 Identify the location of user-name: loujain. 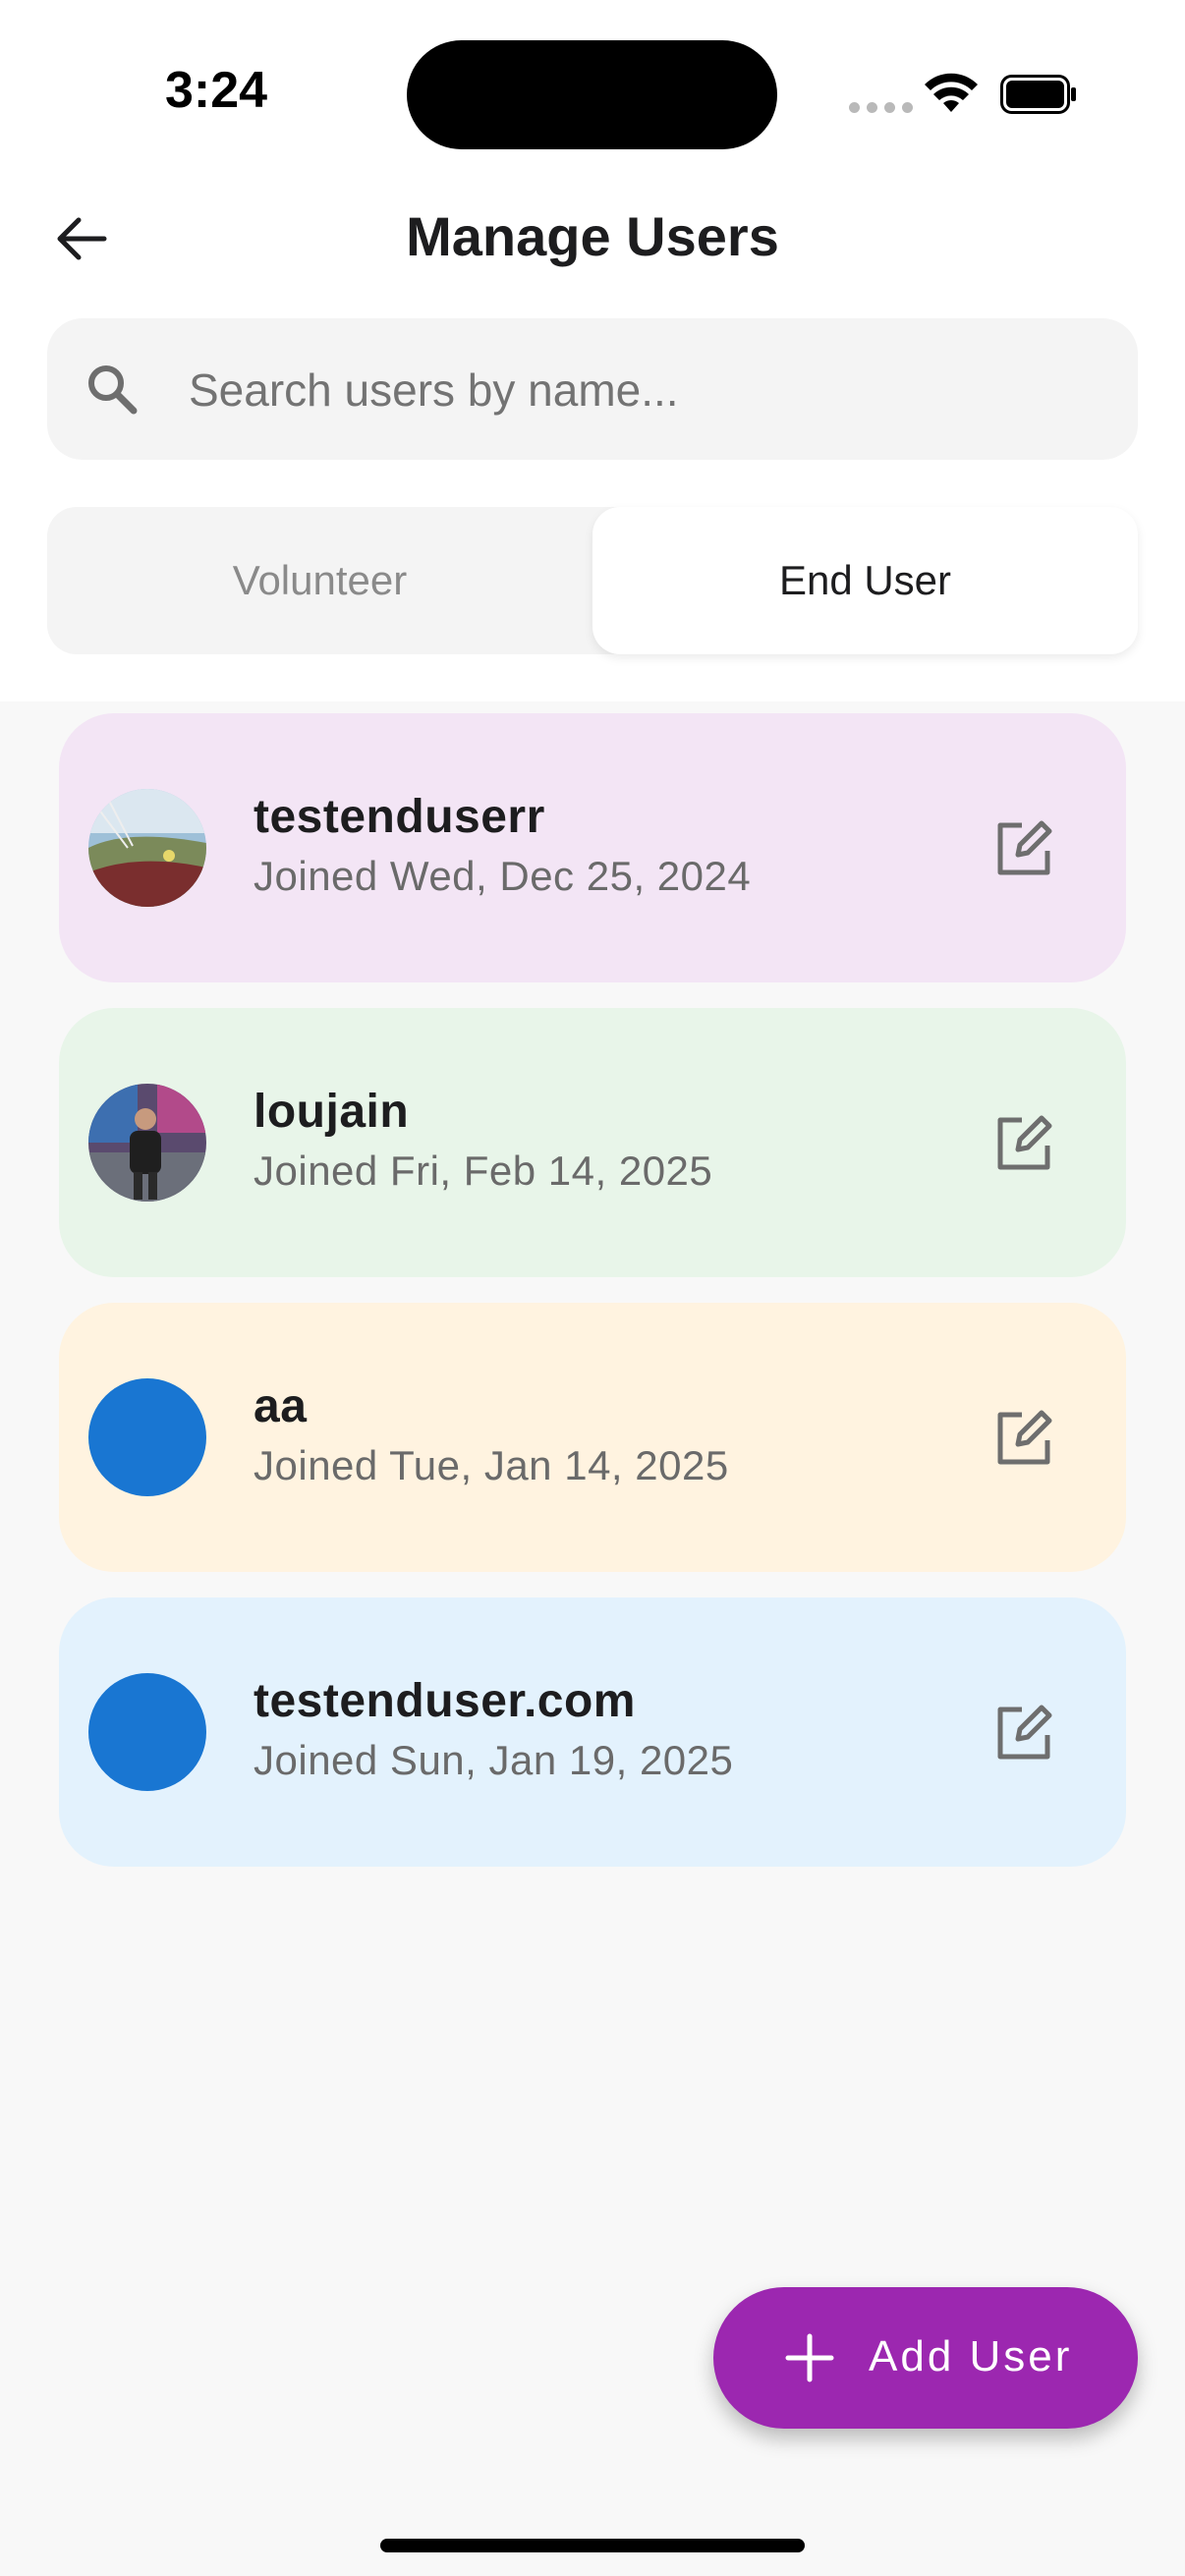
(332, 1112).